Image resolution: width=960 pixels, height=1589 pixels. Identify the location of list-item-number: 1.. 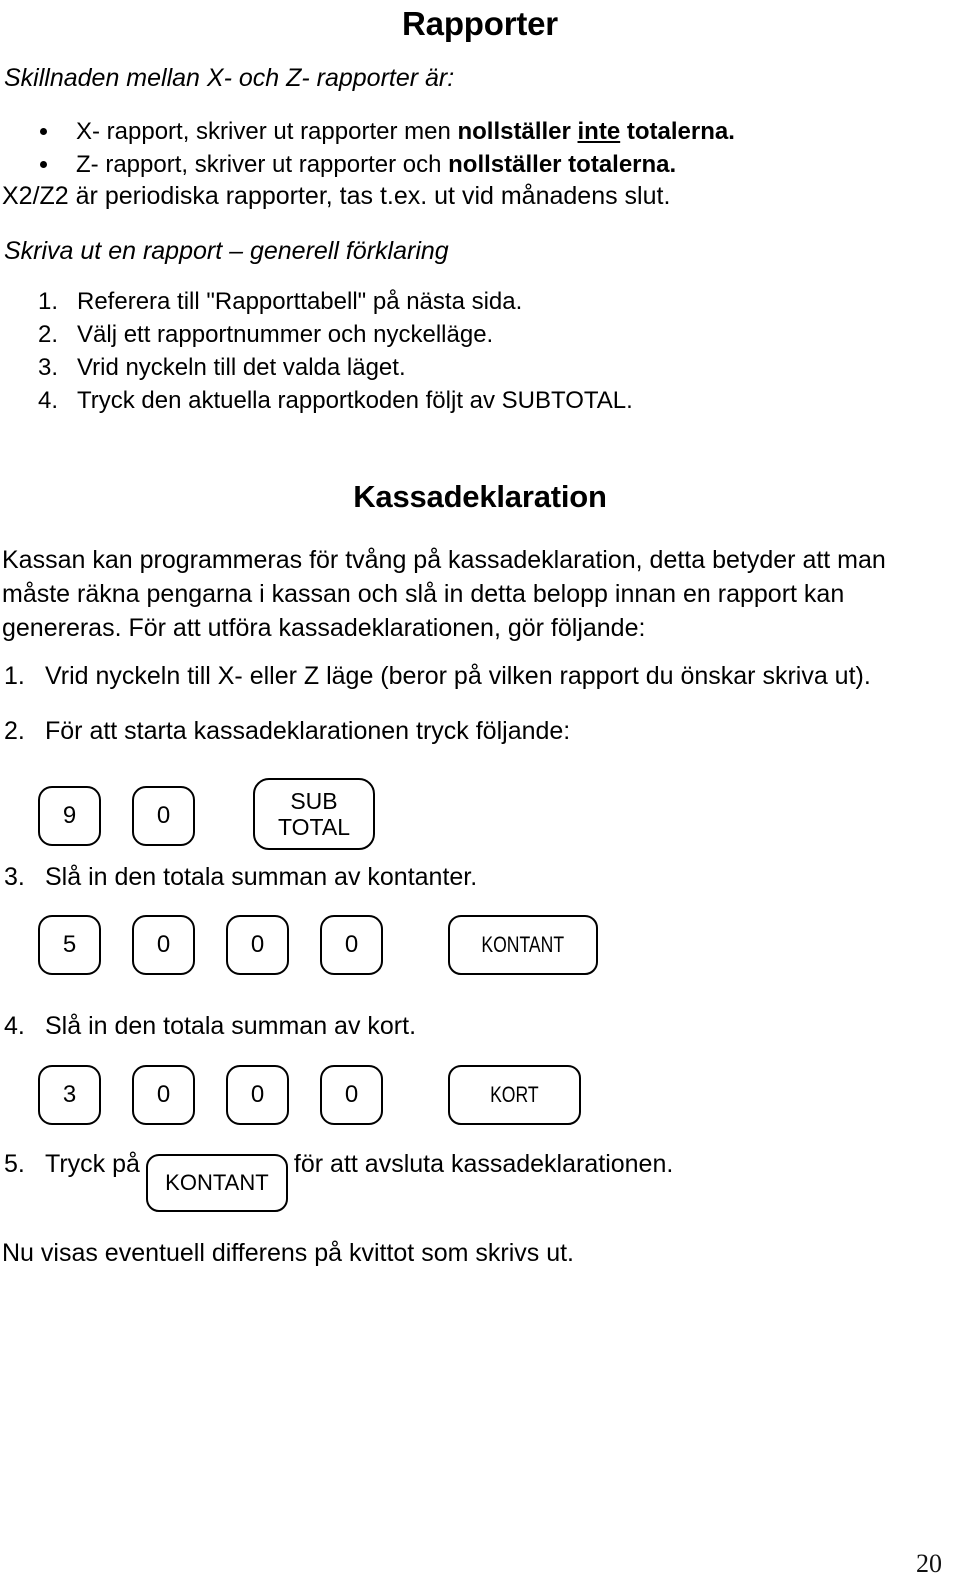
(48, 301).